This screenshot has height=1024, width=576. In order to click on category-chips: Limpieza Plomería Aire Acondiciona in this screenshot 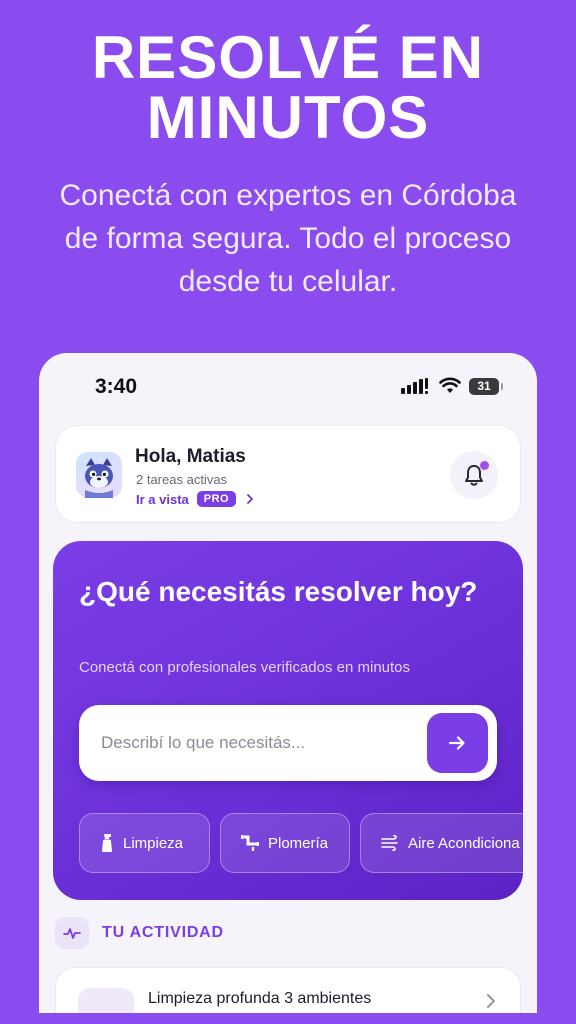, I will do `click(301, 843)`.